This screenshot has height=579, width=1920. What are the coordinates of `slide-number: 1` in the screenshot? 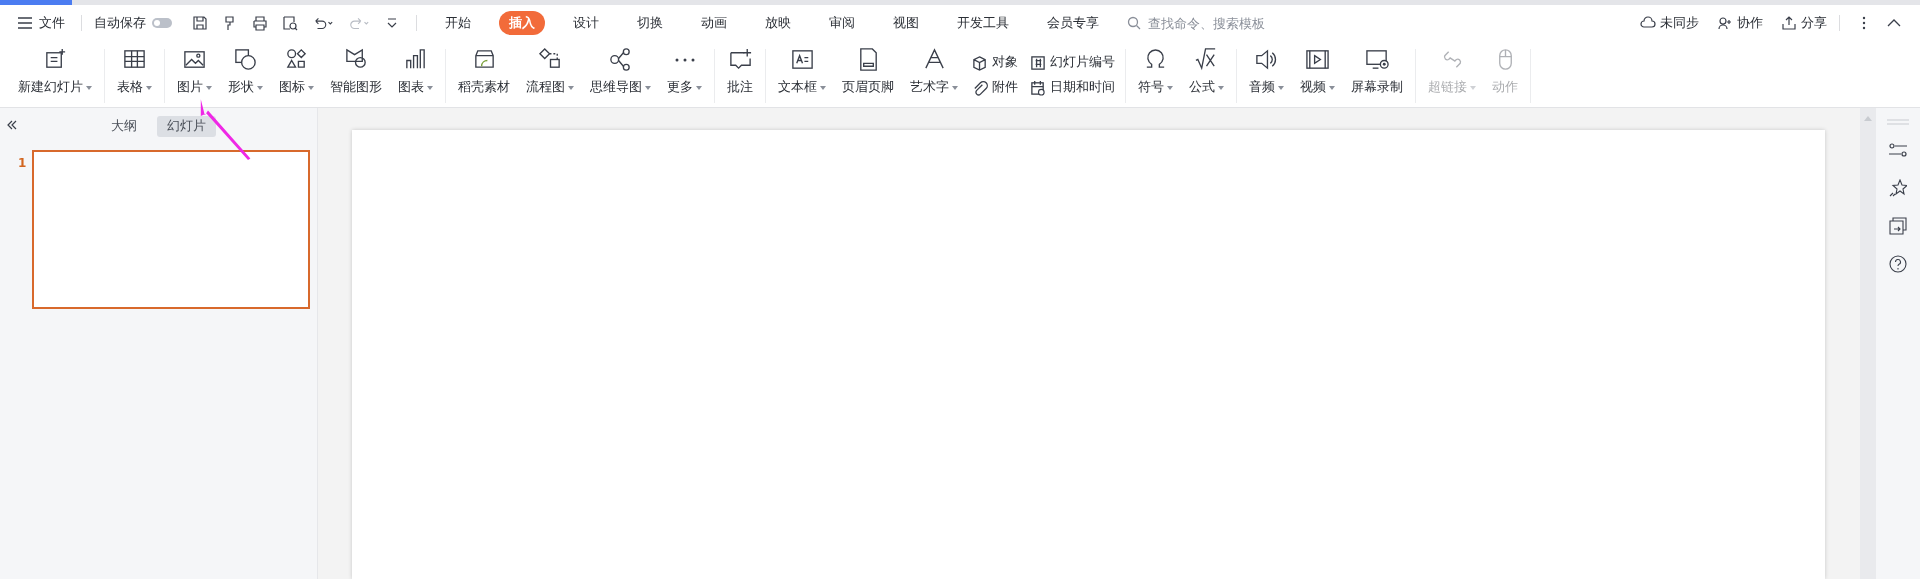 It's located at (23, 163).